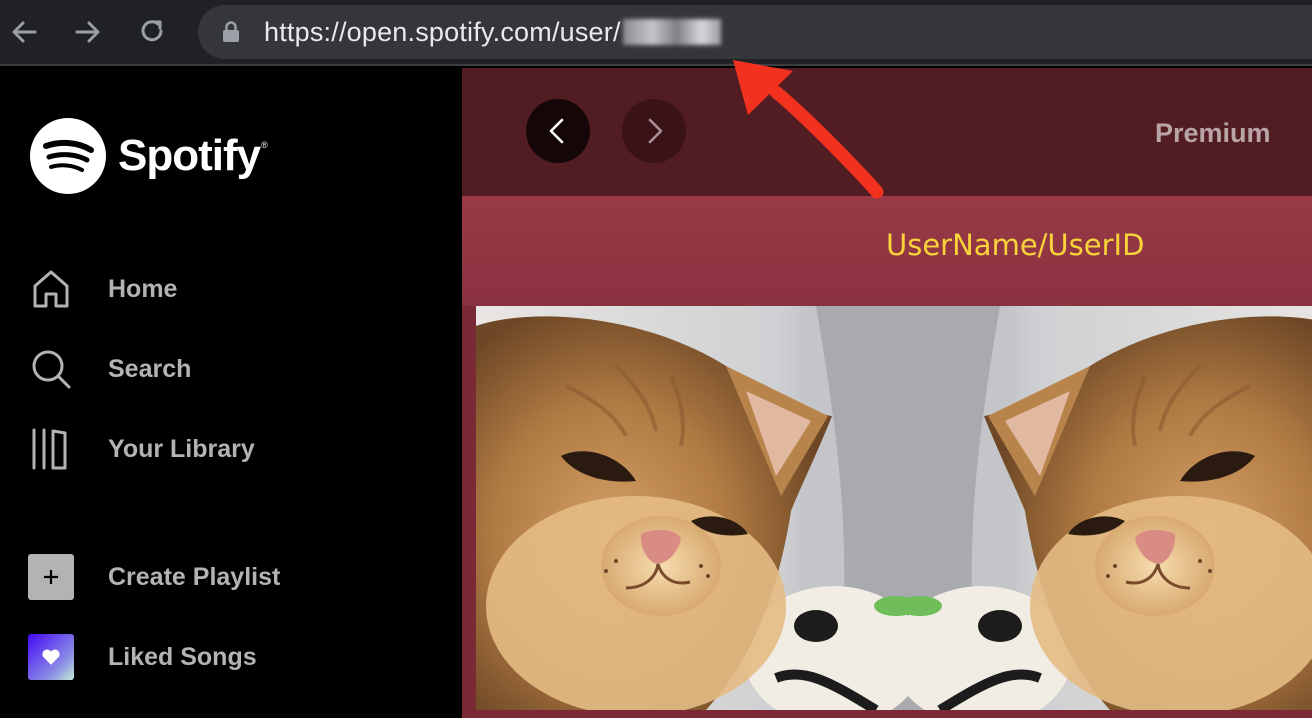 This screenshot has height=718, width=1312. I want to click on arrow-right-icon, so click(87, 32).